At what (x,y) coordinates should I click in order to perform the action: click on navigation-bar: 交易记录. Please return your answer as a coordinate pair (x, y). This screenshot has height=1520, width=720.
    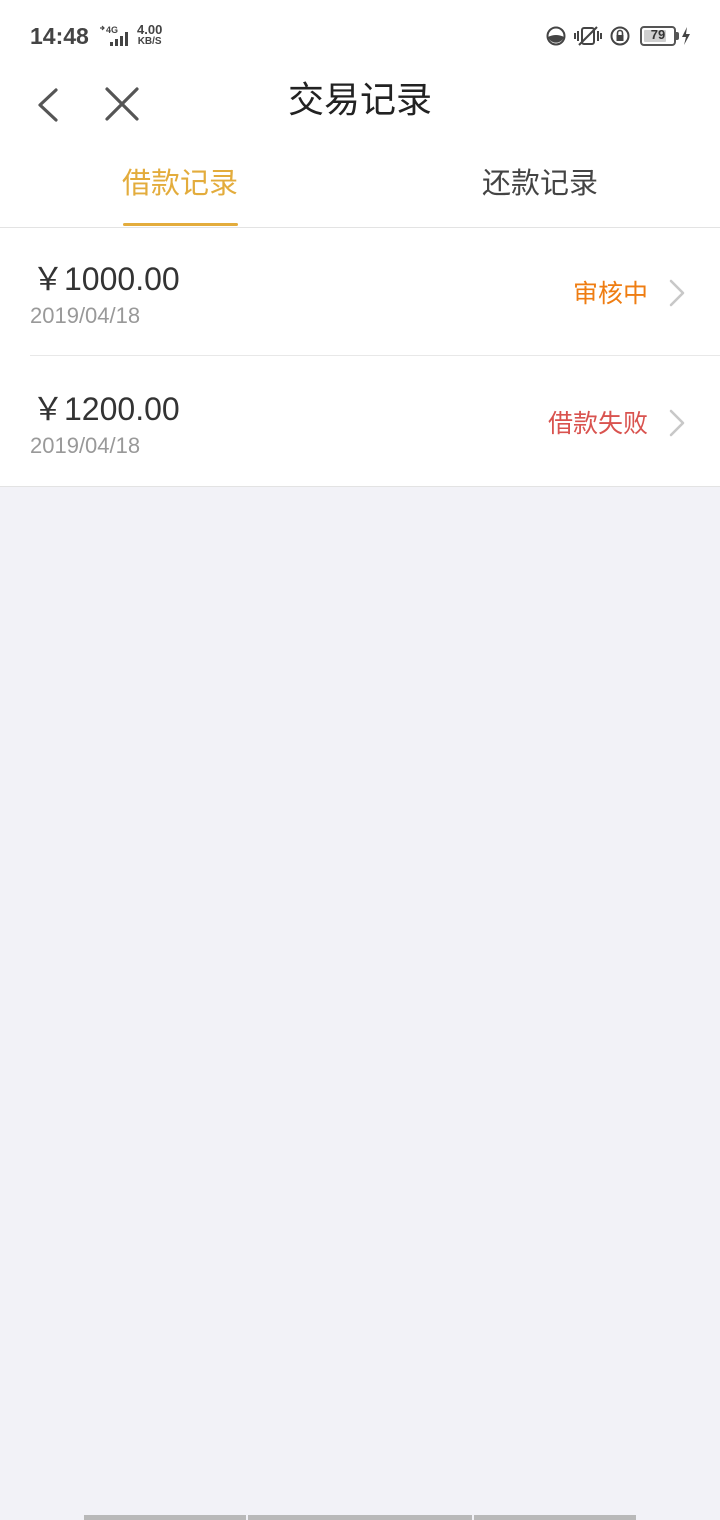
    Looking at the image, I should click on (360, 107).